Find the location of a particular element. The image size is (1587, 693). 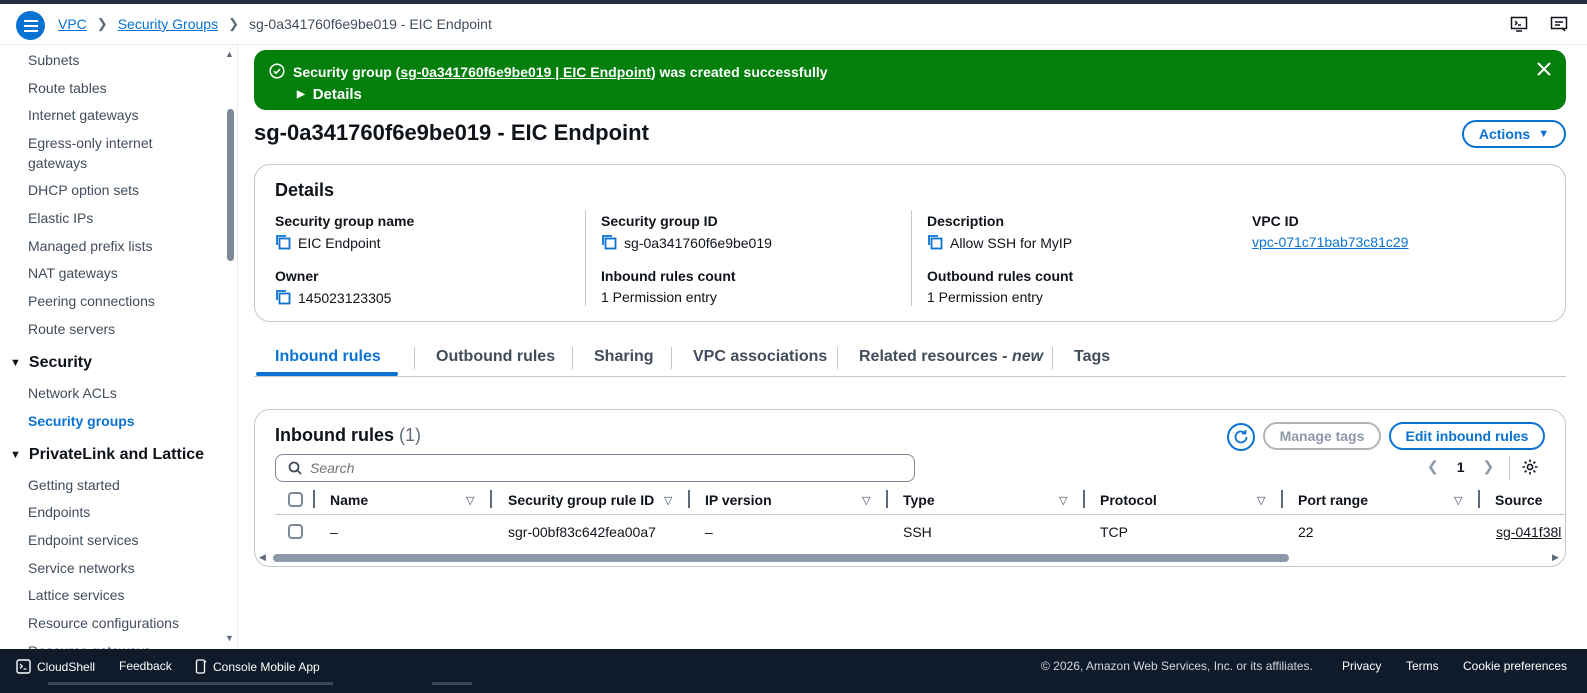

cell-source-link: sg-041f38l is located at coordinates (1528, 532).